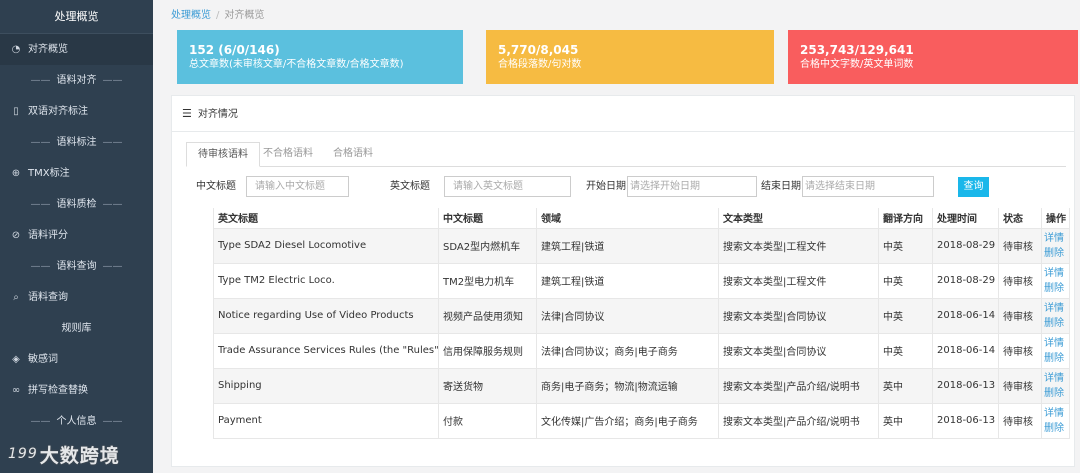  Describe the element at coordinates (48, 297) in the screenshot. I see `sidebar-item-label: 语料查询` at that location.